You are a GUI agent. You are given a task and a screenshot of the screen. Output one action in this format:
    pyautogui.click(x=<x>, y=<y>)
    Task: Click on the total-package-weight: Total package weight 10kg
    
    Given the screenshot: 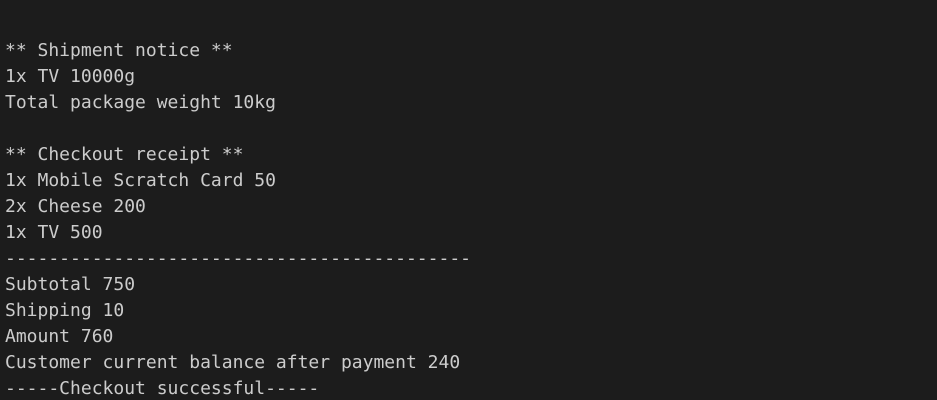 What is the action you would take?
    pyautogui.click(x=140, y=102)
    